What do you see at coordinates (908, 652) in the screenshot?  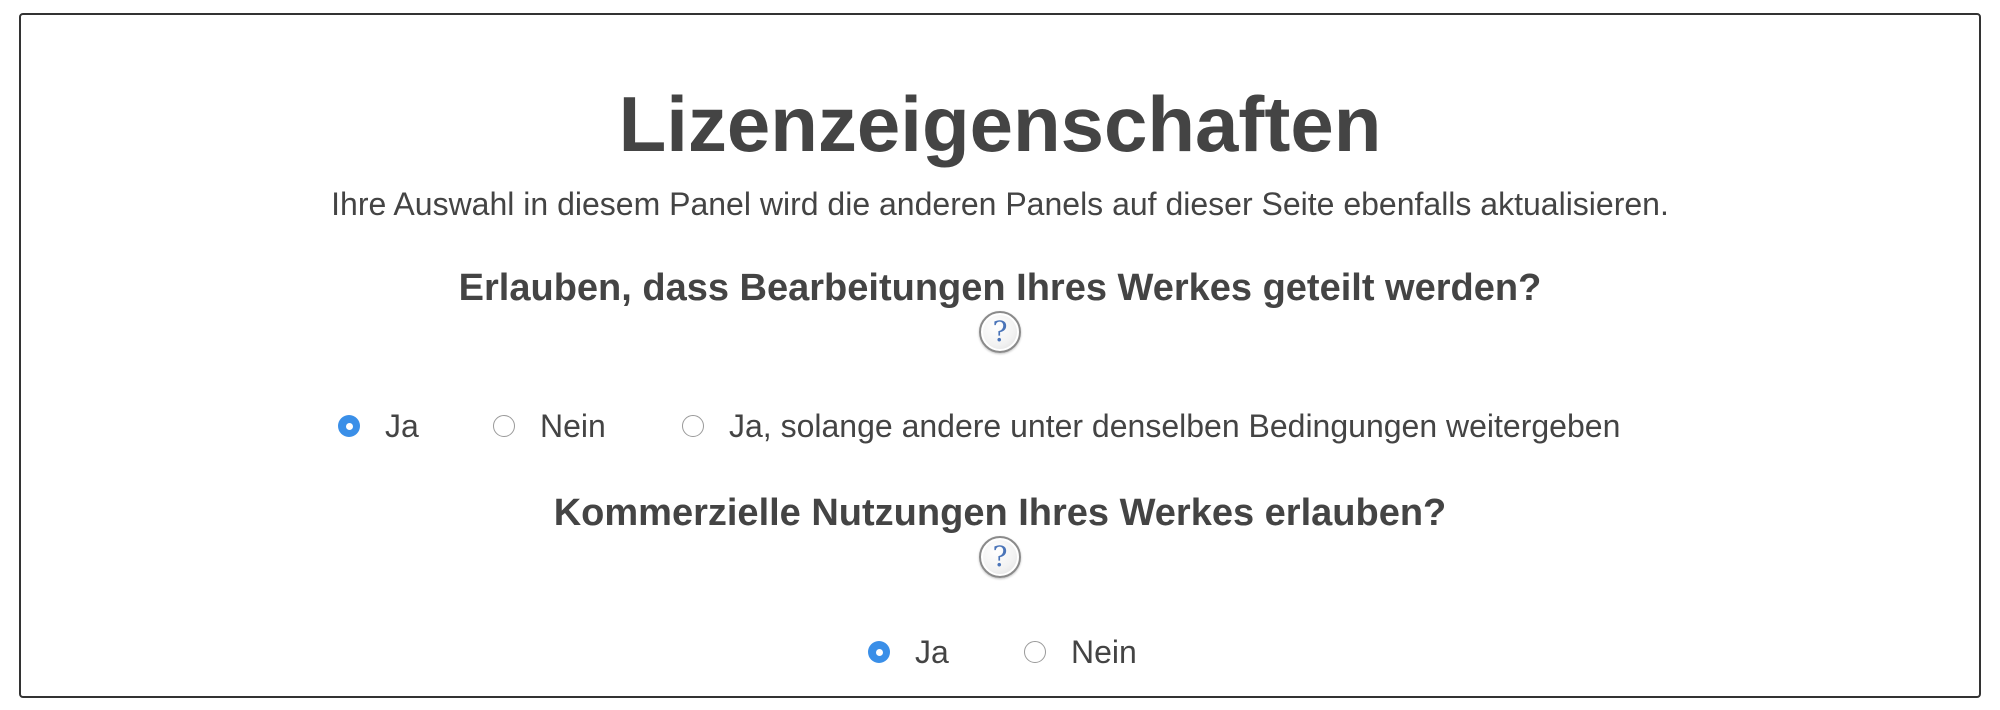 I see `radio-commercial-yes: Ja` at bounding box center [908, 652].